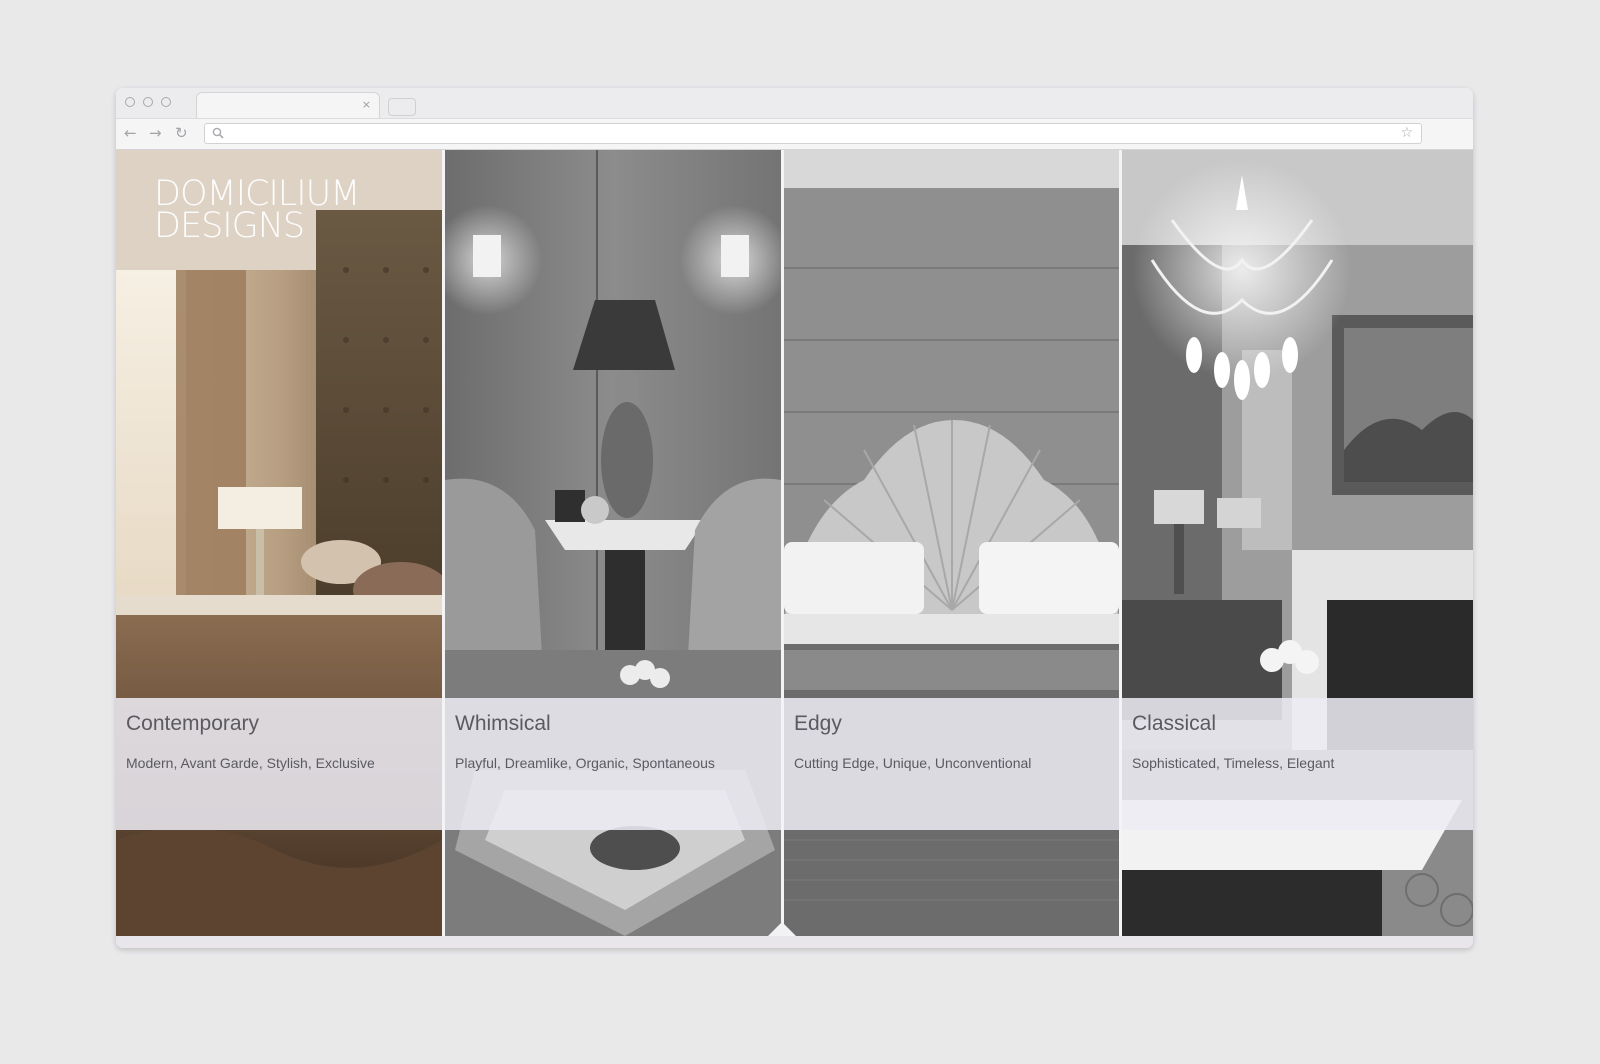 The height and width of the screenshot is (1064, 1600). Describe the element at coordinates (818, 723) in the screenshot. I see `panel-title: Edgy` at that location.